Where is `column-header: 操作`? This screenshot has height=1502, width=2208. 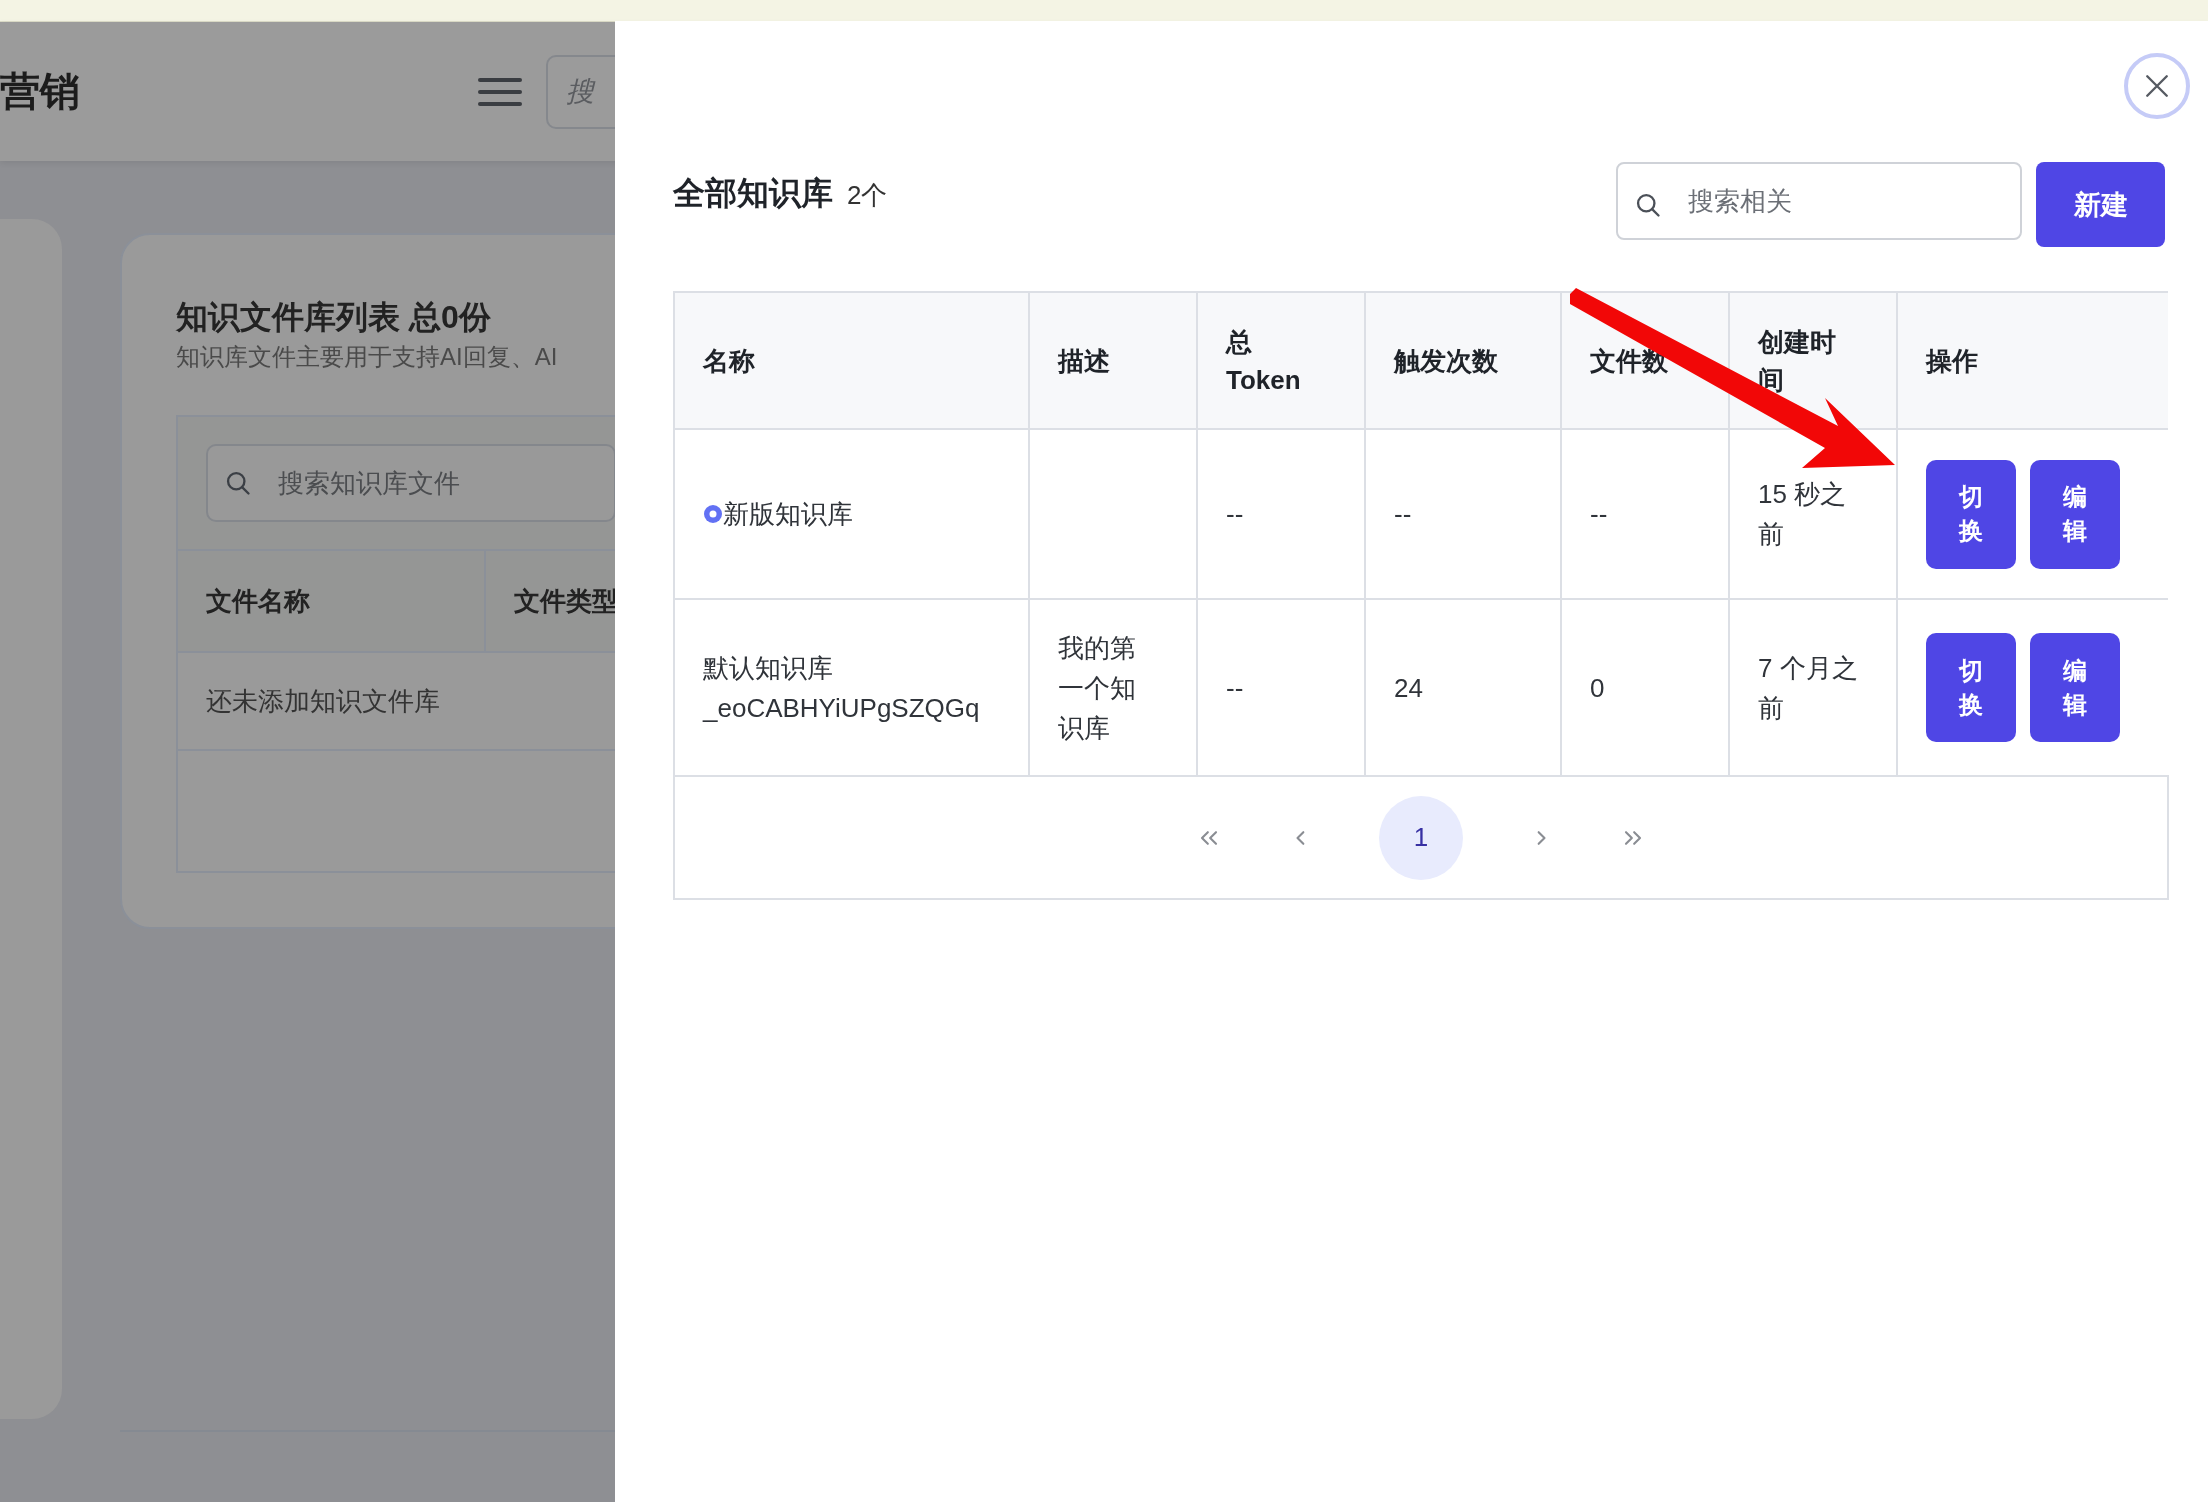 column-header: 操作 is located at coordinates (2032, 360).